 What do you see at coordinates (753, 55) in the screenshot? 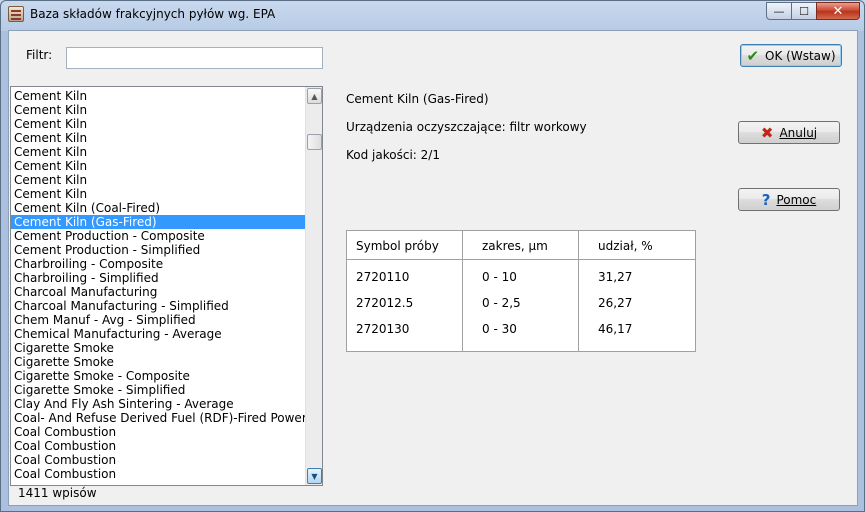
I see `check-icon: ✔` at bounding box center [753, 55].